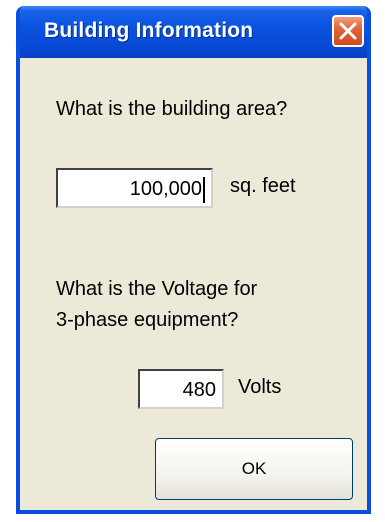  I want to click on area-prompt: What is the building area?, so click(172, 109).